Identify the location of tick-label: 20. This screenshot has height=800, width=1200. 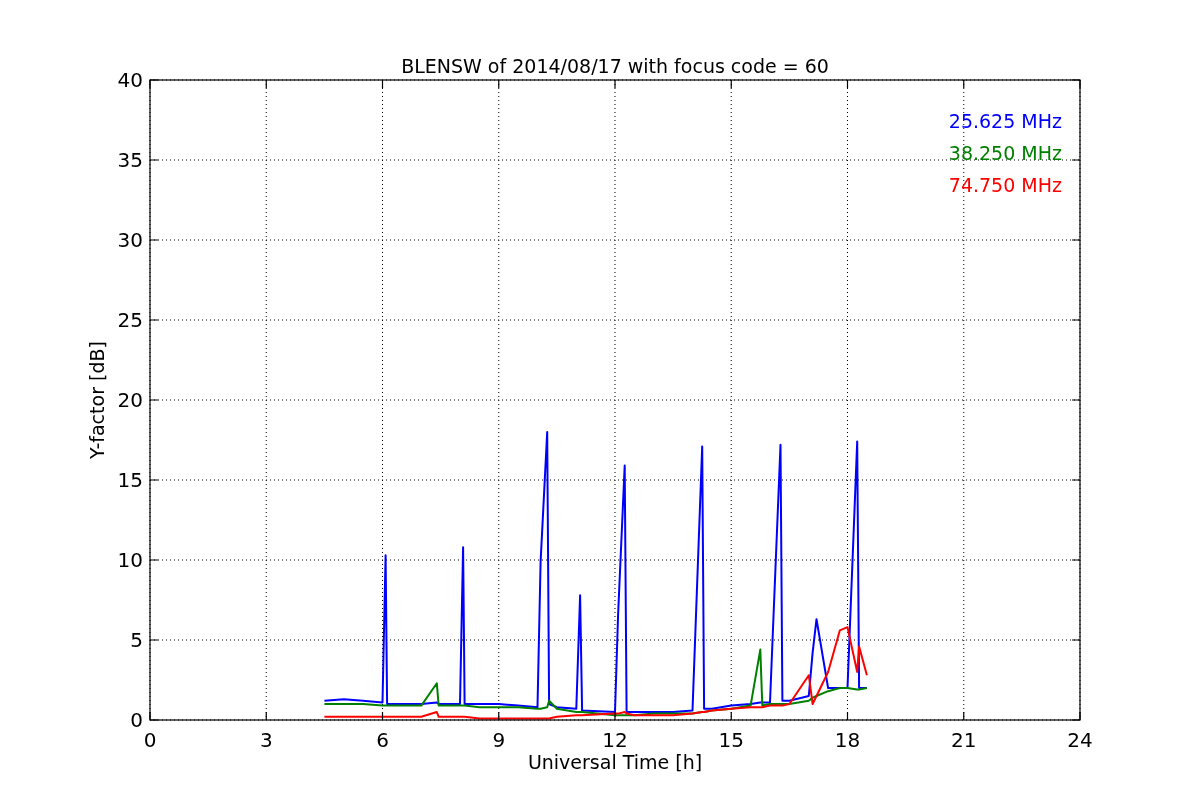
(130, 400).